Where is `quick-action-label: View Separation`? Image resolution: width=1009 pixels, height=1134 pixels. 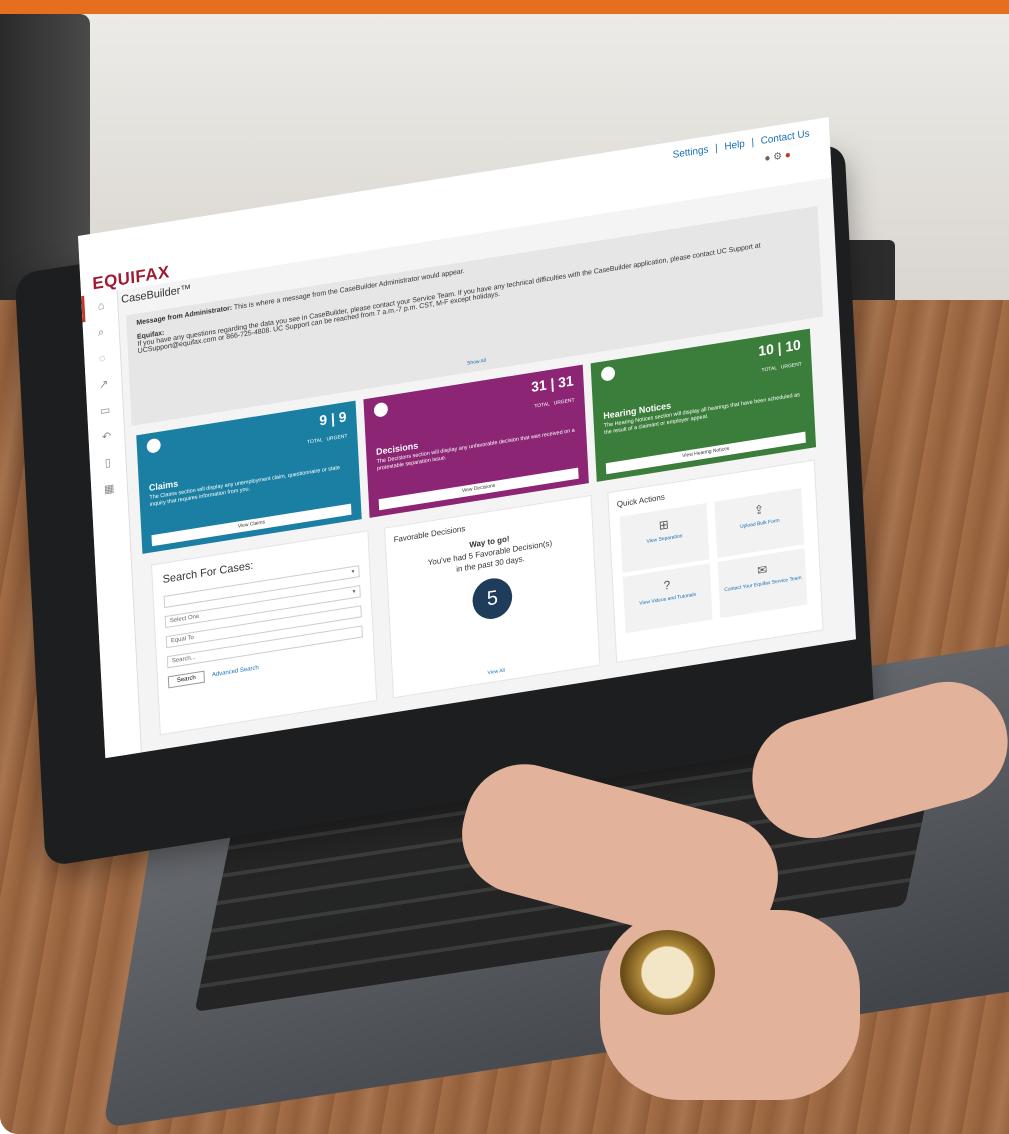
quick-action-label: View Separation is located at coordinates (664, 539).